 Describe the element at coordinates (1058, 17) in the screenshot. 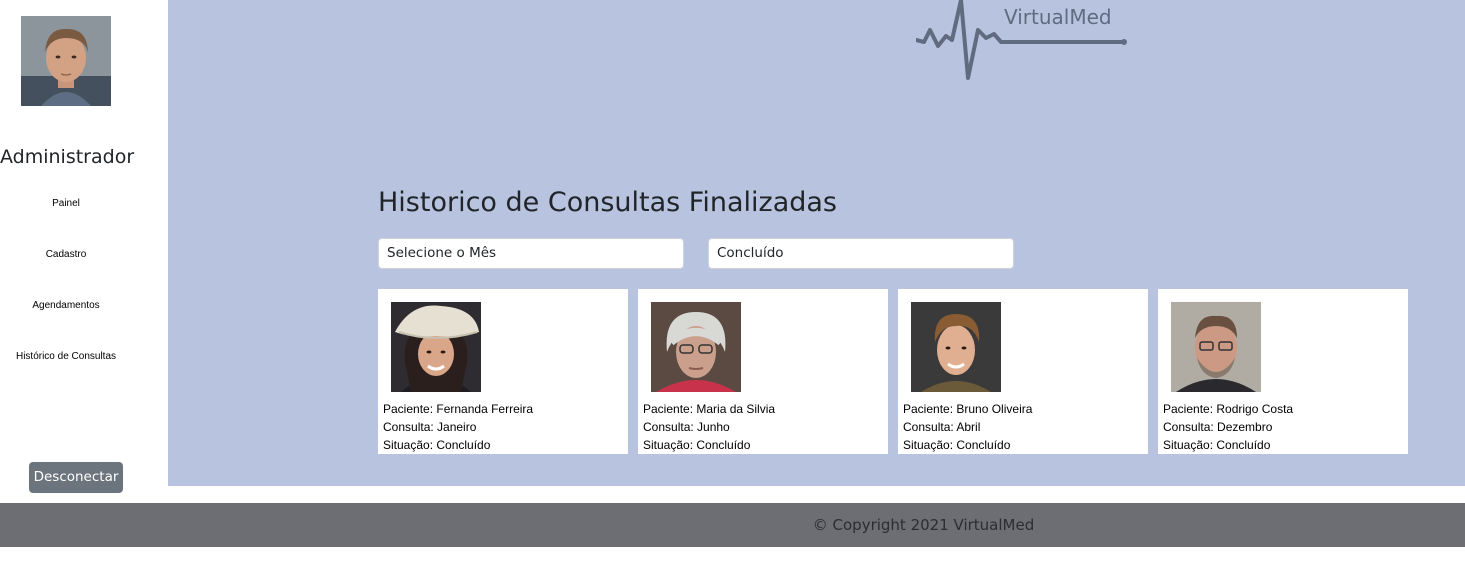

I see `logo-text: VirtualMed` at that location.